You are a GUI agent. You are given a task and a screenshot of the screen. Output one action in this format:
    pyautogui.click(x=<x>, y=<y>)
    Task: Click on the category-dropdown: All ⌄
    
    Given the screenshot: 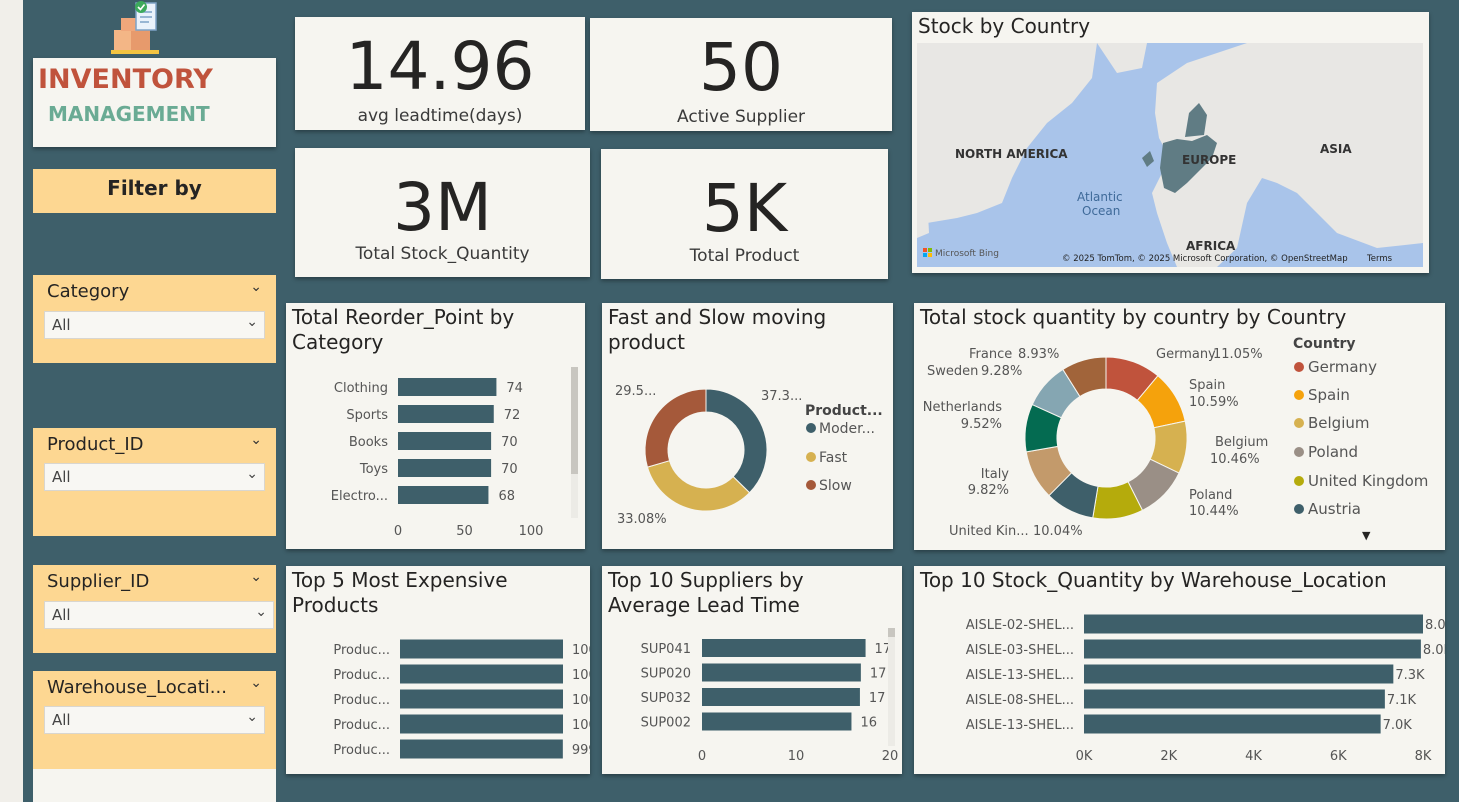 What is the action you would take?
    pyautogui.click(x=154, y=325)
    